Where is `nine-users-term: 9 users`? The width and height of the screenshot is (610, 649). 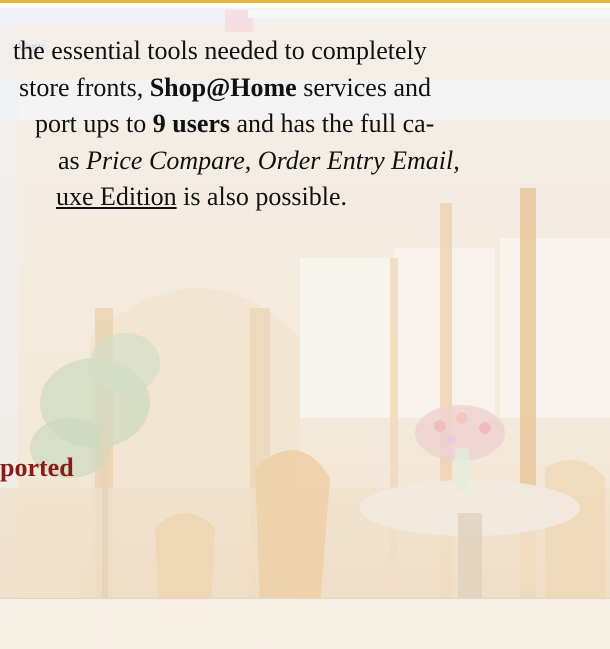
nine-users-term: 9 users is located at coordinates (191, 123).